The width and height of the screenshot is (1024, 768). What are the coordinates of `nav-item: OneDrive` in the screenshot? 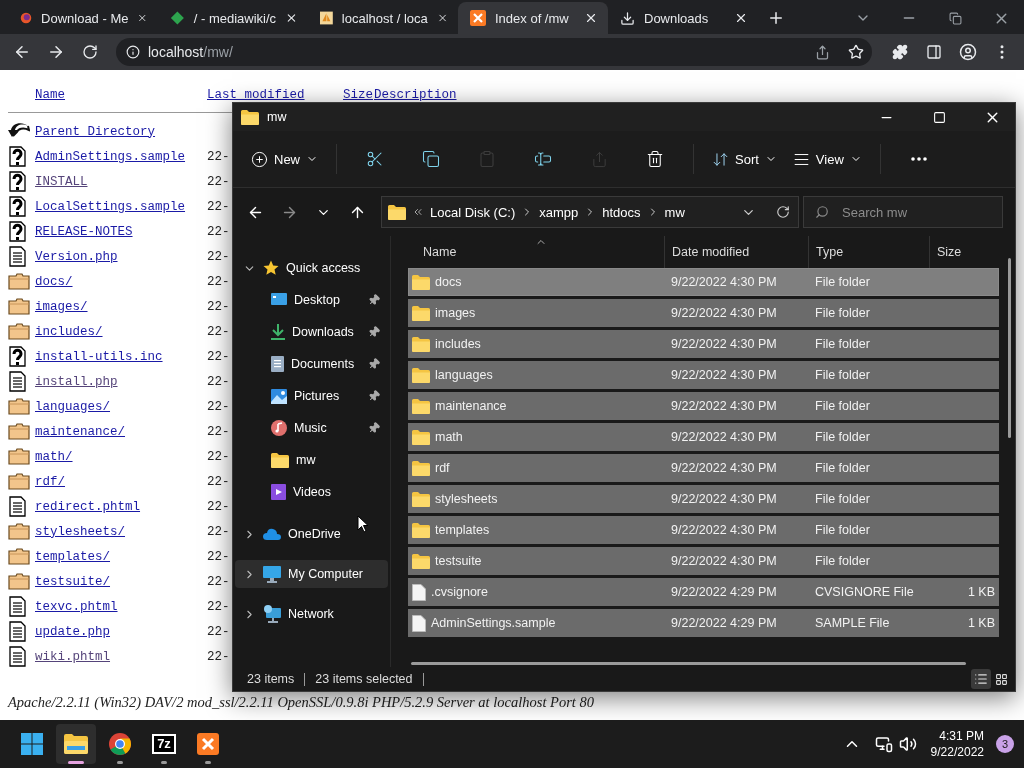 It's located at (311, 534).